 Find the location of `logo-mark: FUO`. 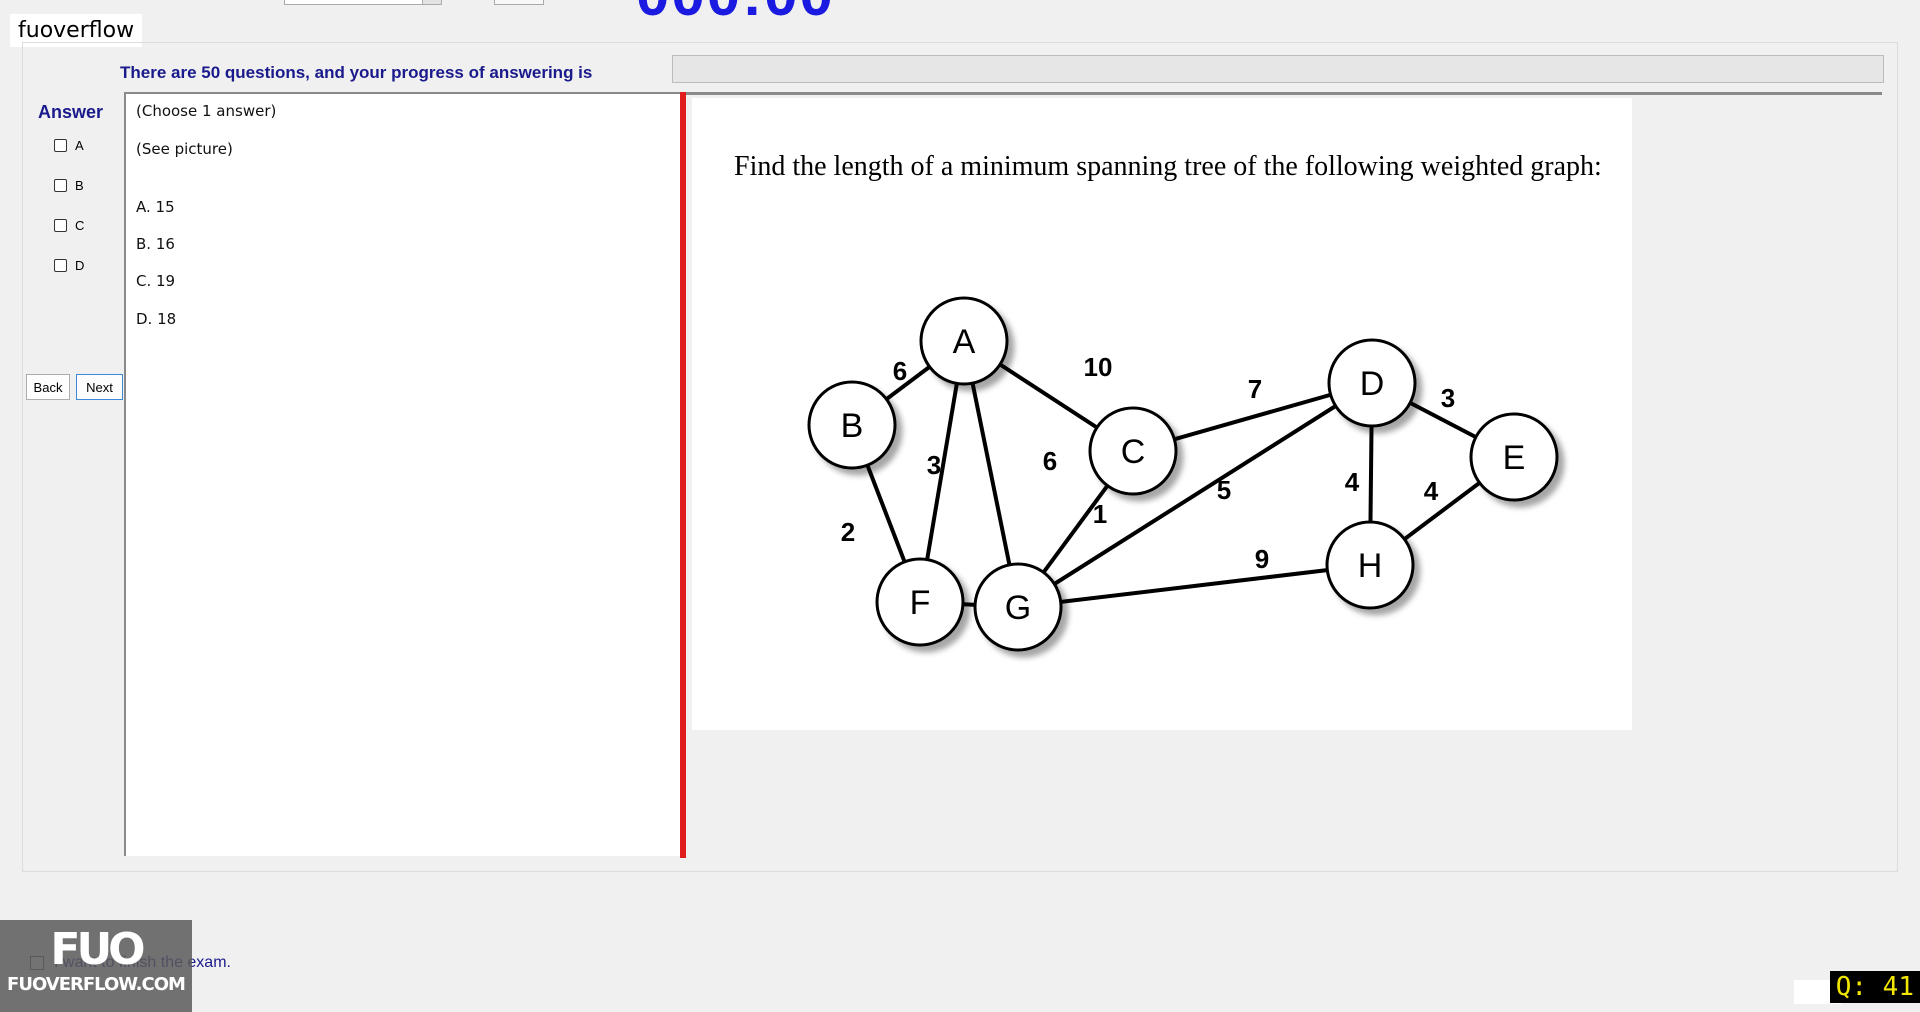

logo-mark: FUO is located at coordinates (97, 949).